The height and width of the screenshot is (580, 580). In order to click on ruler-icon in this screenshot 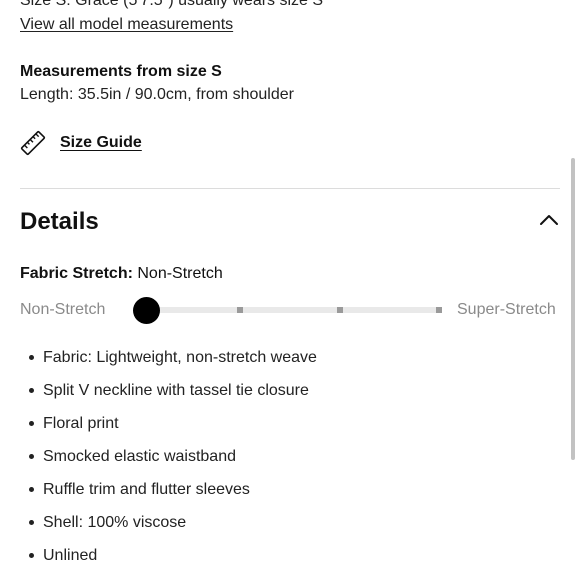, I will do `click(33, 143)`.